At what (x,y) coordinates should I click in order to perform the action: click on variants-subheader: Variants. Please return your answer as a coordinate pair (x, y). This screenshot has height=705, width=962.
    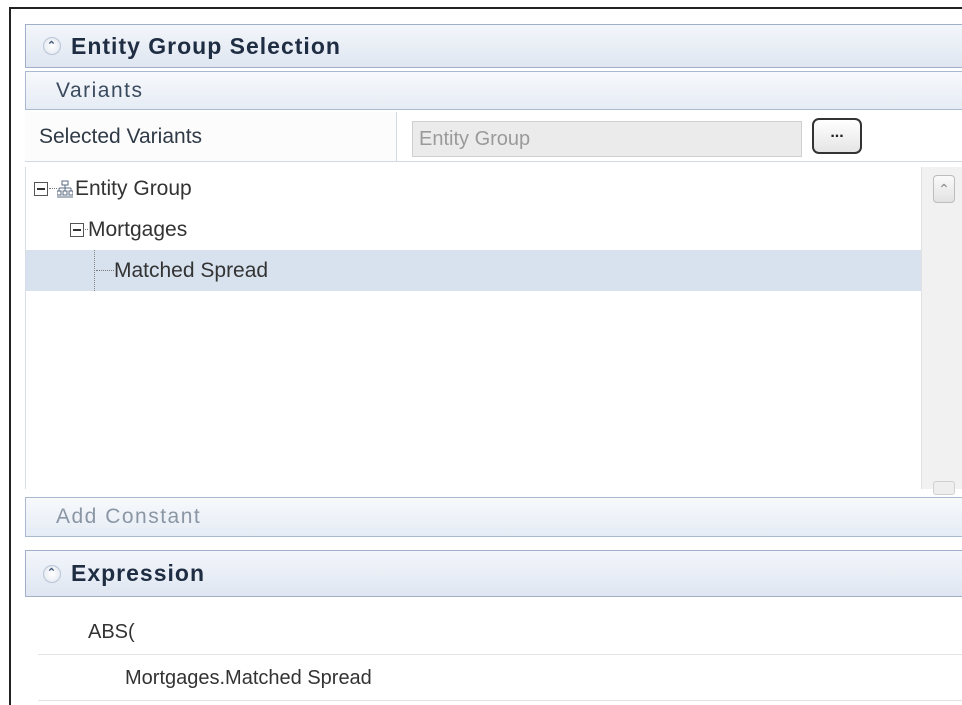
    Looking at the image, I should click on (493, 90).